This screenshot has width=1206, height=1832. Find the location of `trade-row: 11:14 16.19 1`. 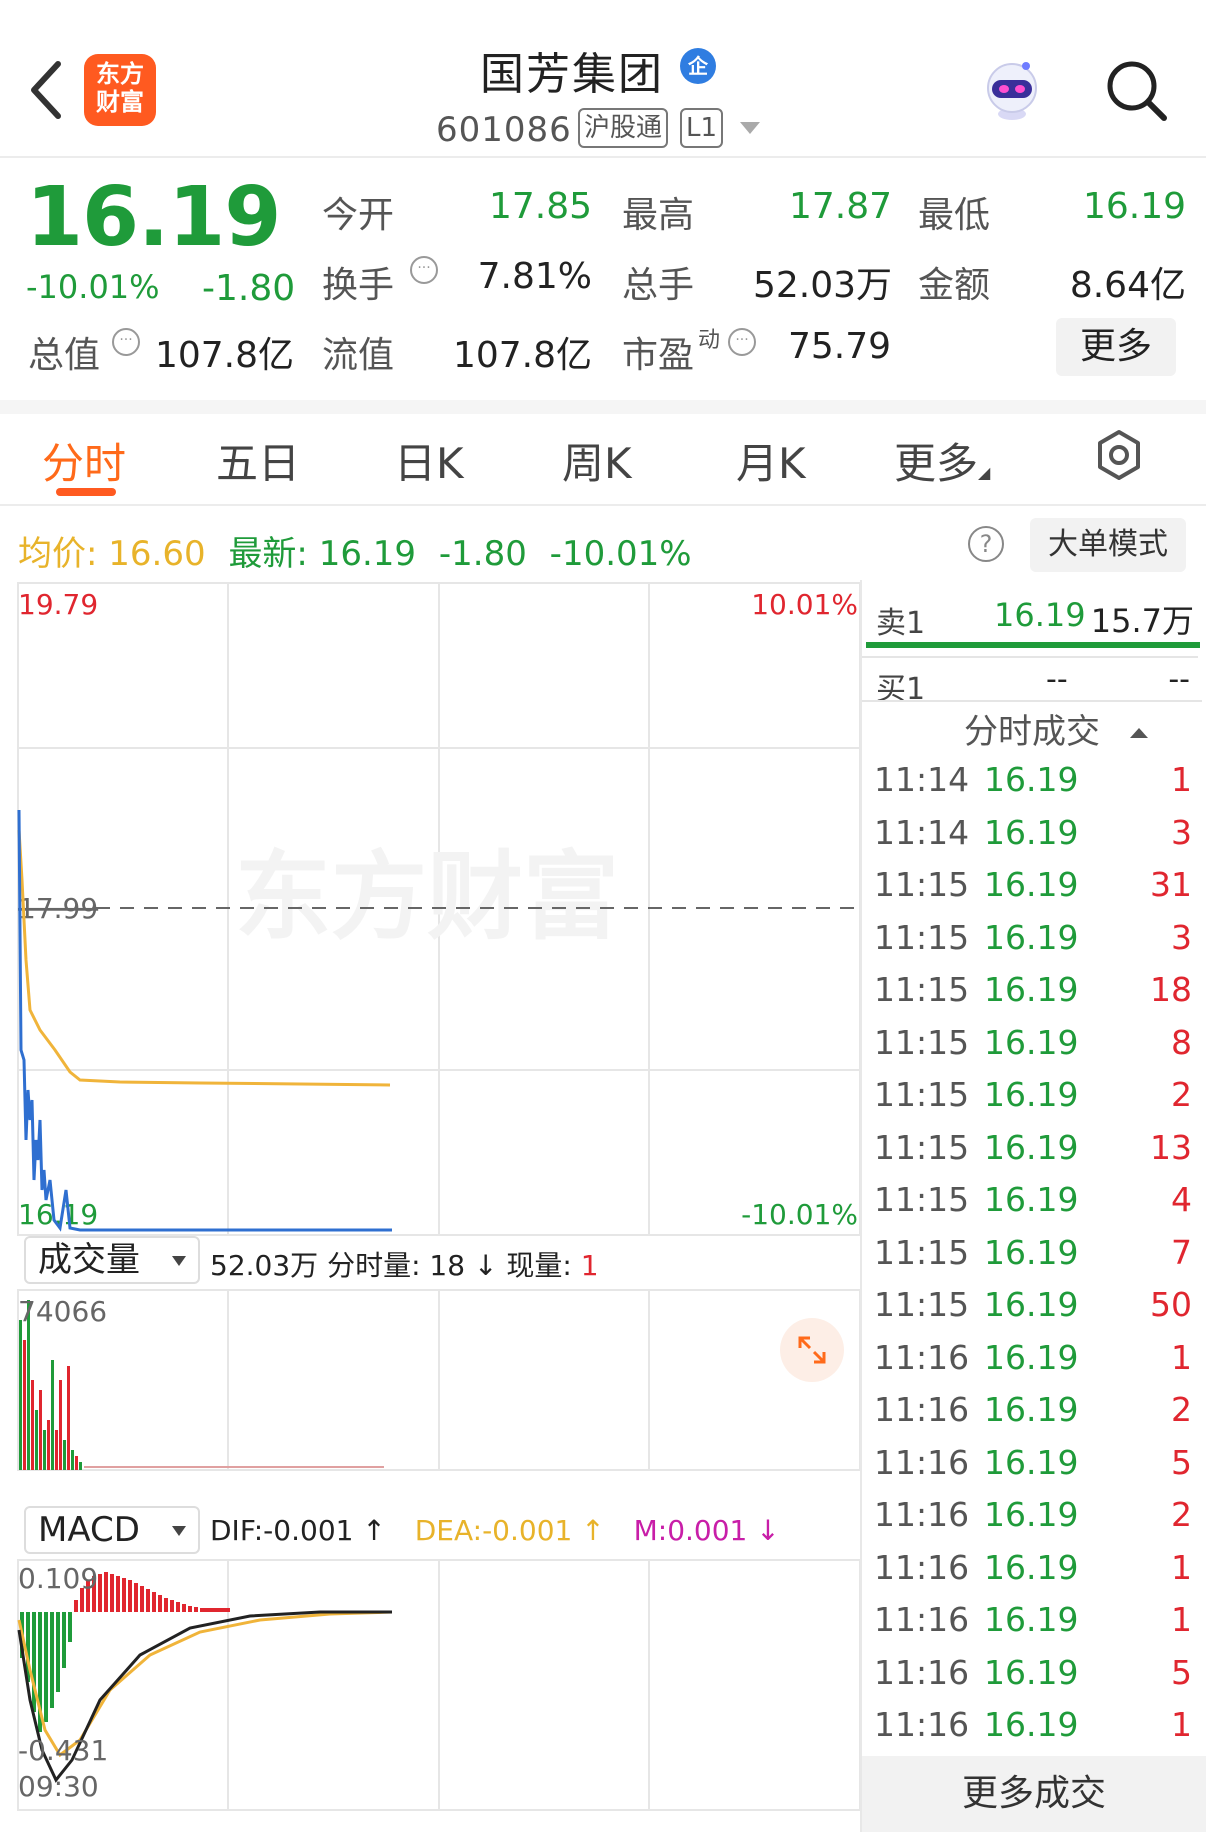

trade-row: 11:14 16.19 1 is located at coordinates (1033, 782).